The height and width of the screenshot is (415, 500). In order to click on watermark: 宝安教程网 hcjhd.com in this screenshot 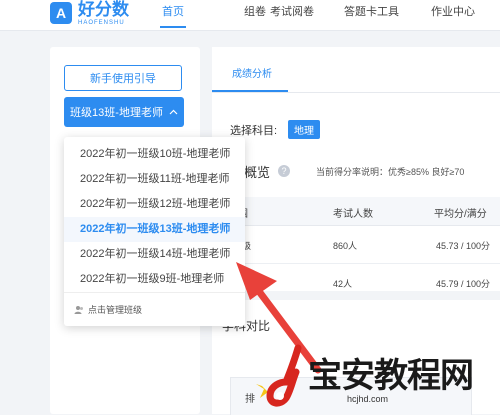, I will do `click(375, 377)`.